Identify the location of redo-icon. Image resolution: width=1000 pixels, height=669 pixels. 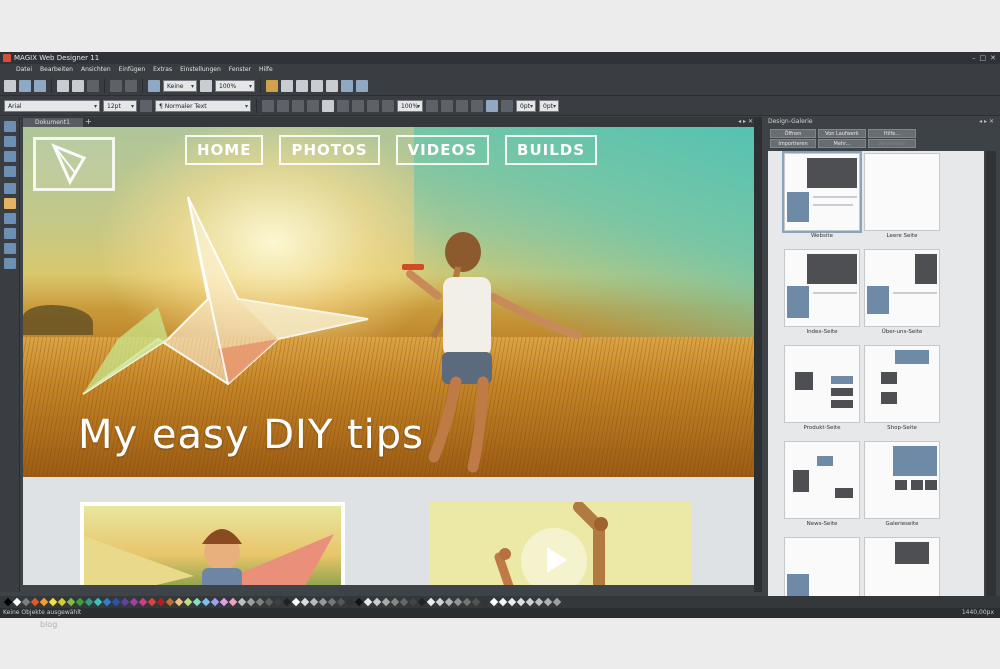
(131, 85).